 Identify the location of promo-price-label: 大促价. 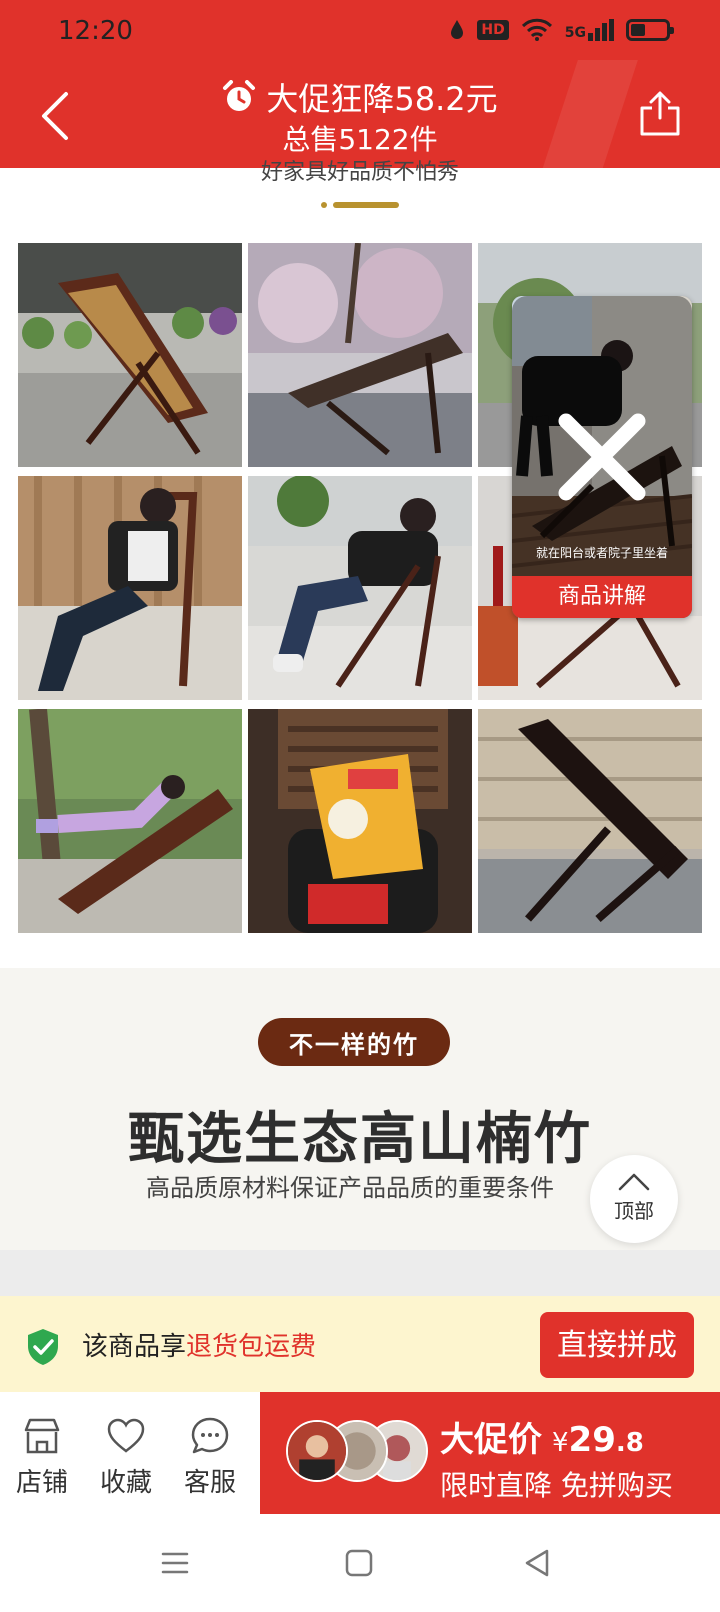
(491, 1440).